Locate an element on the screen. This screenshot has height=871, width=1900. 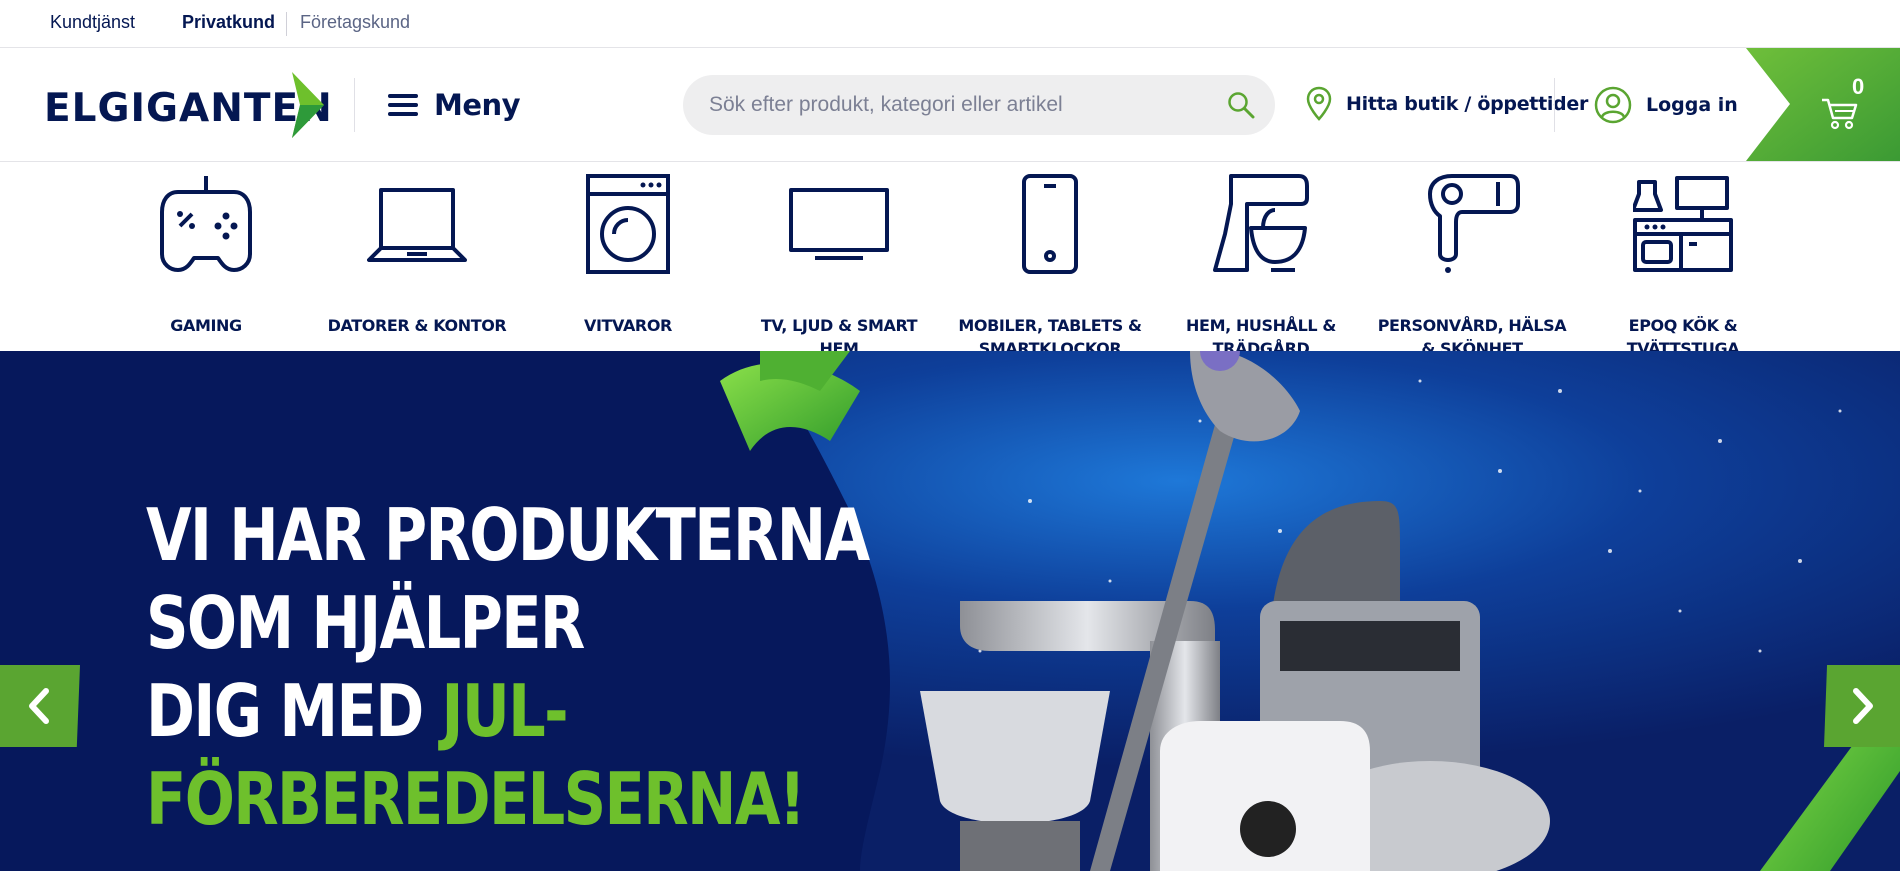
business-customer-link: Företagskund is located at coordinates (355, 22).